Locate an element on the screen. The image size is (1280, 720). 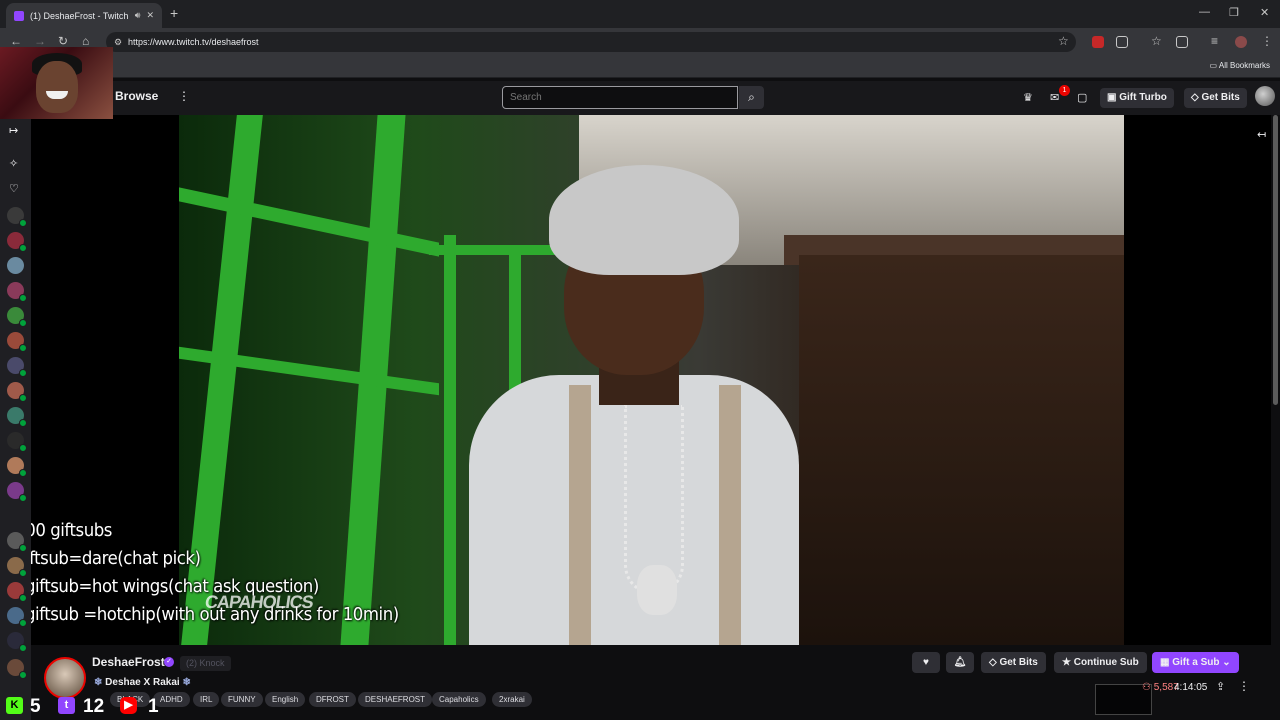
extensions-puzzle-icon is located at coordinates (1122, 42).